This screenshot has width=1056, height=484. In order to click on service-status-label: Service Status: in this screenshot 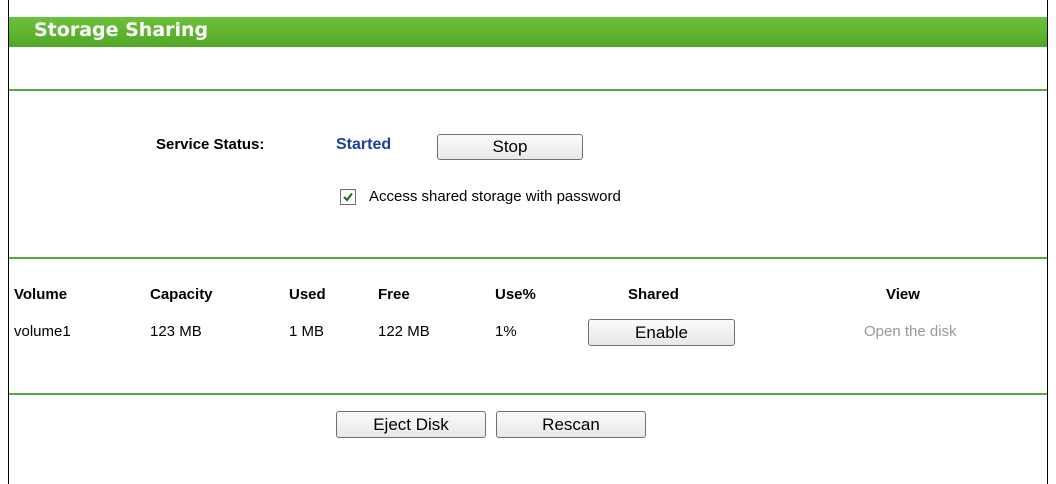, I will do `click(210, 144)`.